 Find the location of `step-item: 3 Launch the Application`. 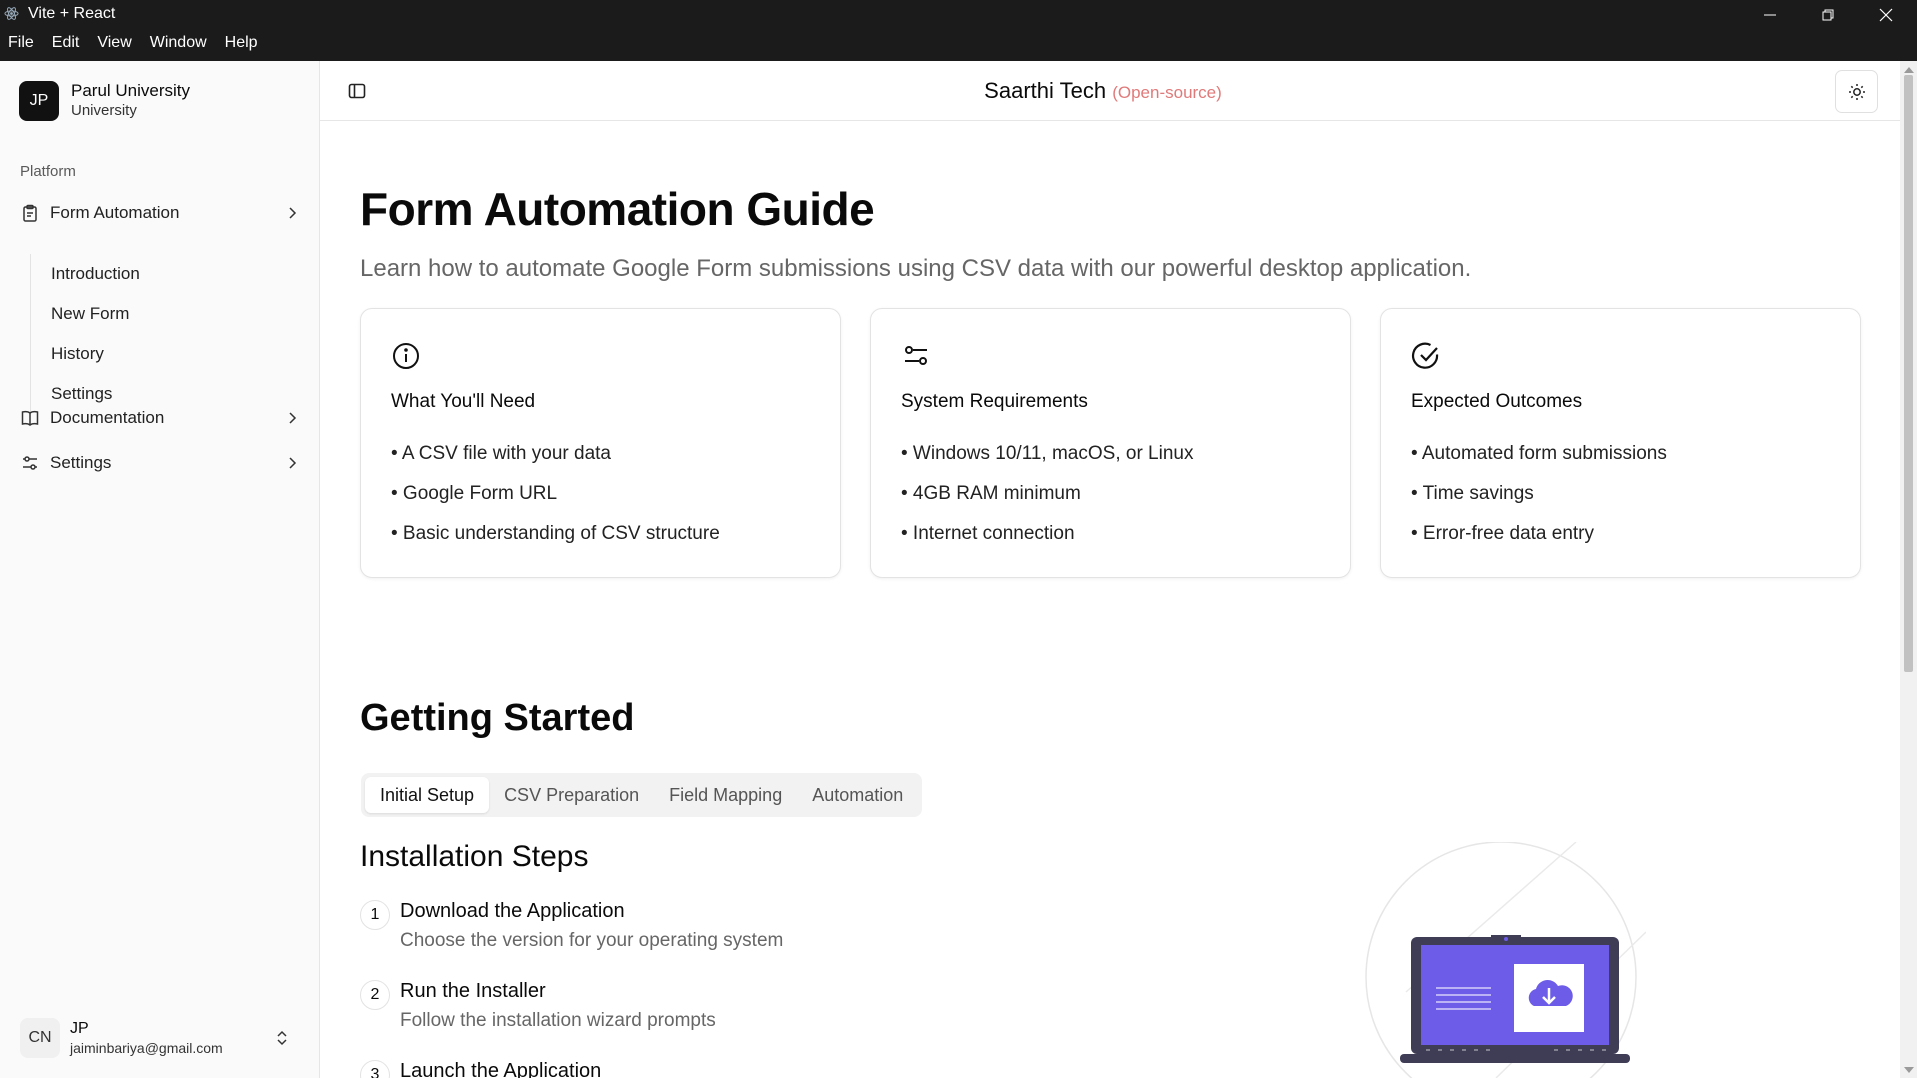

step-item: 3 Launch the Application is located at coordinates (660, 1068).